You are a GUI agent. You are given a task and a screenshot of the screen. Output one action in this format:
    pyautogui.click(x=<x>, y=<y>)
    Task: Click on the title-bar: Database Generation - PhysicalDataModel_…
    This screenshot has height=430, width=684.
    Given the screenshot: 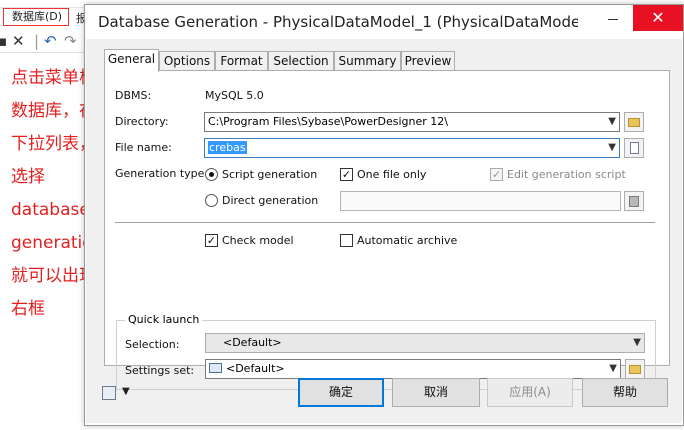 What is the action you would take?
    pyautogui.click(x=384, y=22)
    